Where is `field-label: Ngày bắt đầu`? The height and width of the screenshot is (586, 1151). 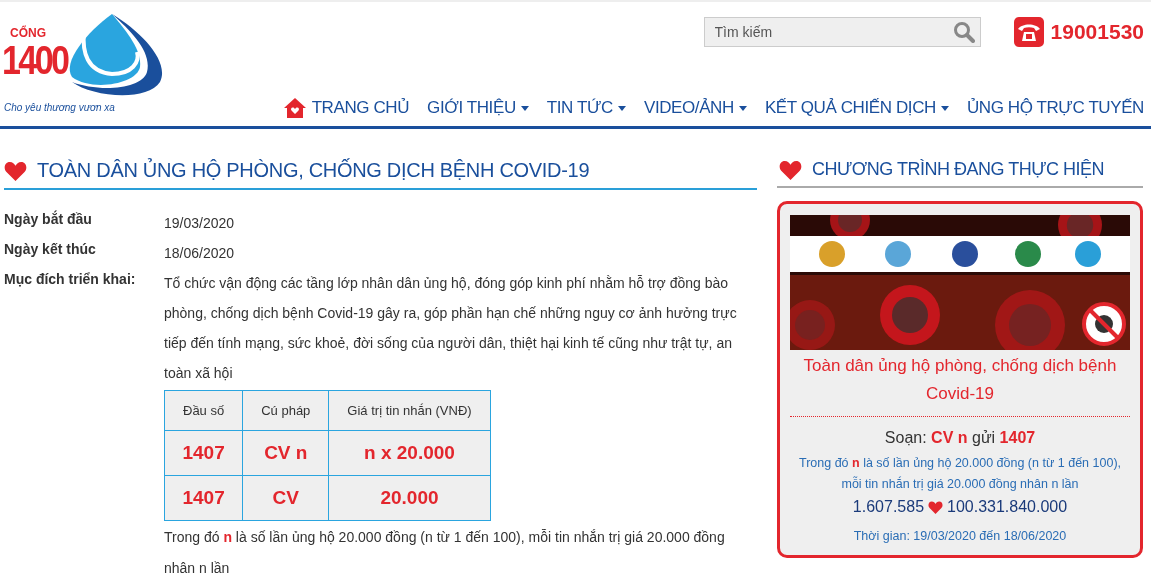 field-label: Ngày bắt đầu is located at coordinates (48, 219).